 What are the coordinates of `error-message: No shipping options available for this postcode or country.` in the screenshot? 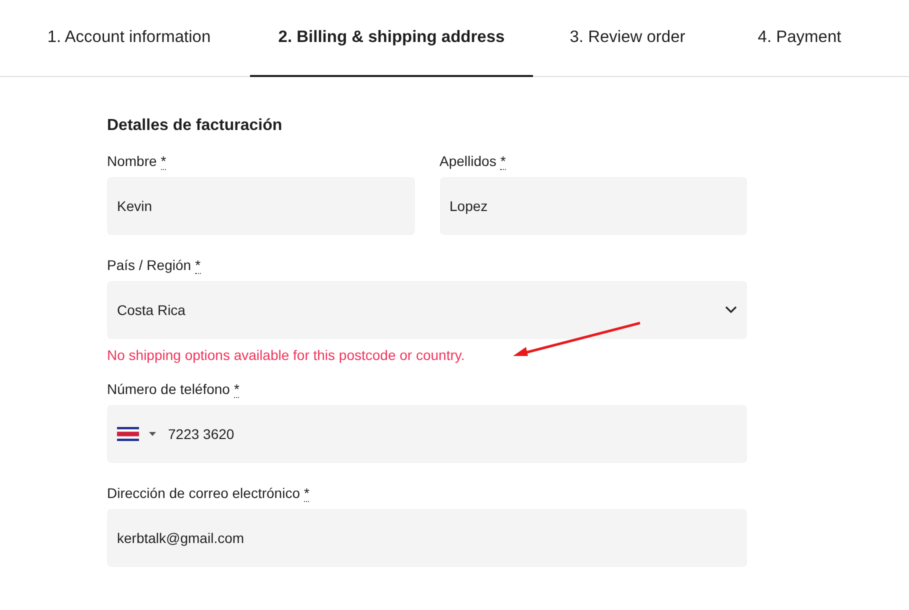 It's located at (286, 355).